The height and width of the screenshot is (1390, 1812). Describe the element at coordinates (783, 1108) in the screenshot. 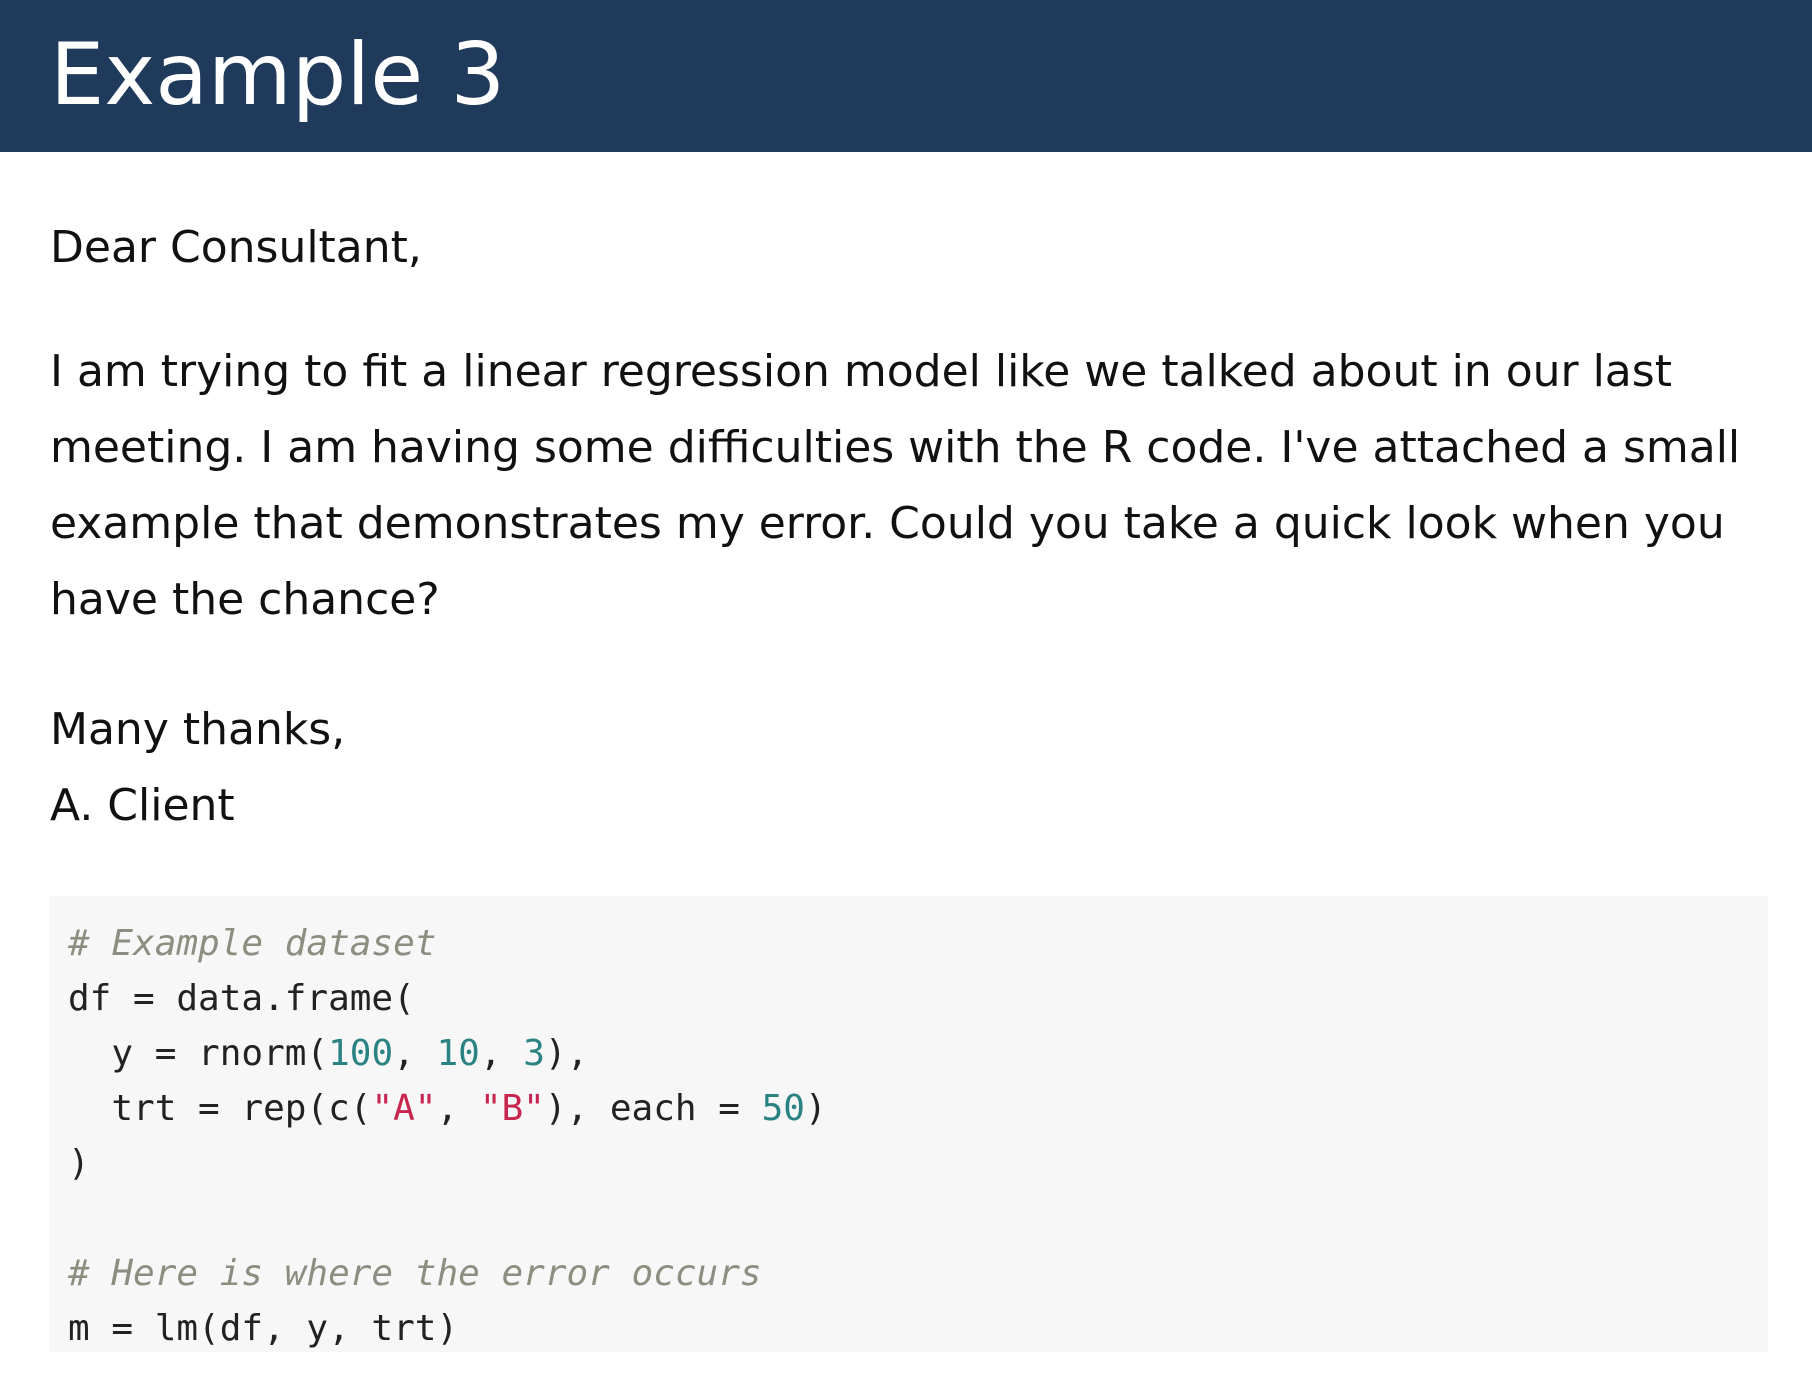

I see `code-number: 50` at that location.